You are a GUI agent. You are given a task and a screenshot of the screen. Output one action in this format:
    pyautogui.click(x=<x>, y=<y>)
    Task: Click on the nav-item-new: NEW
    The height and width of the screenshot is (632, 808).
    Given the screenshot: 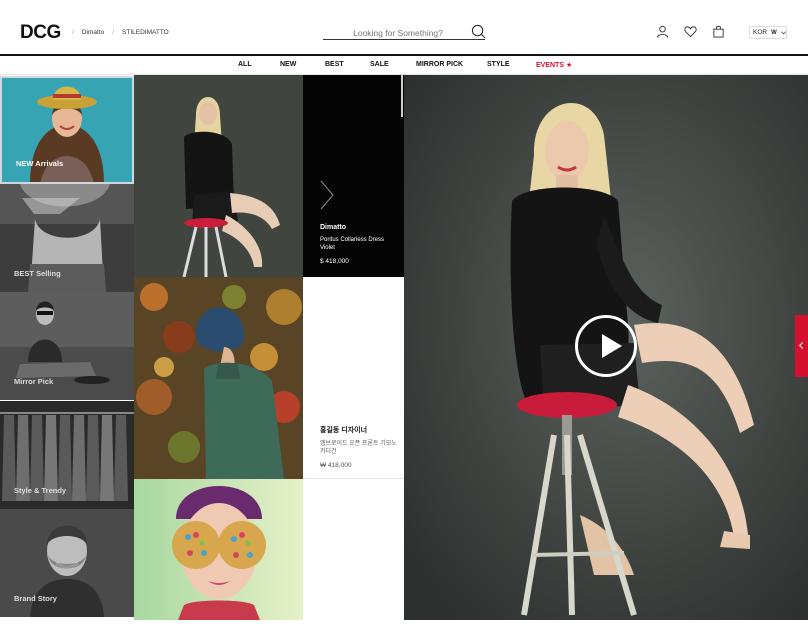 What is the action you would take?
    pyautogui.click(x=288, y=64)
    